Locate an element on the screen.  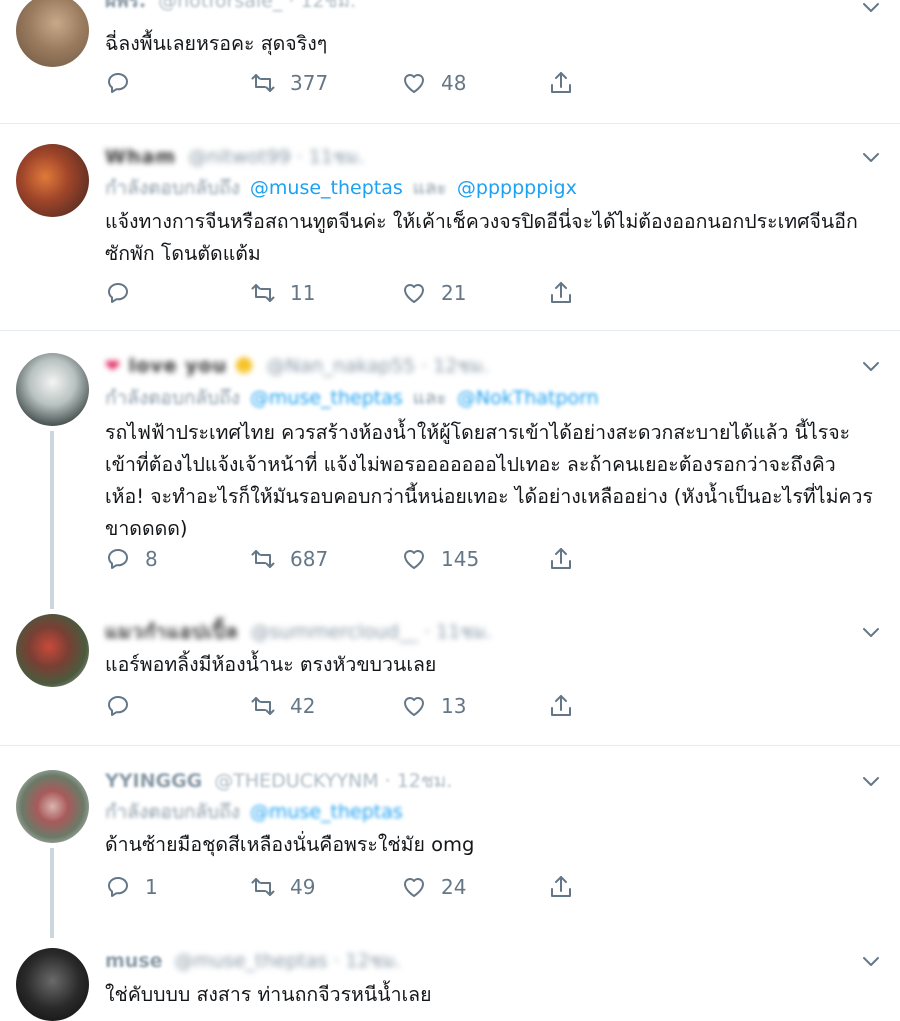
tweet-actions: 1 49 24 is located at coordinates (345, 887).